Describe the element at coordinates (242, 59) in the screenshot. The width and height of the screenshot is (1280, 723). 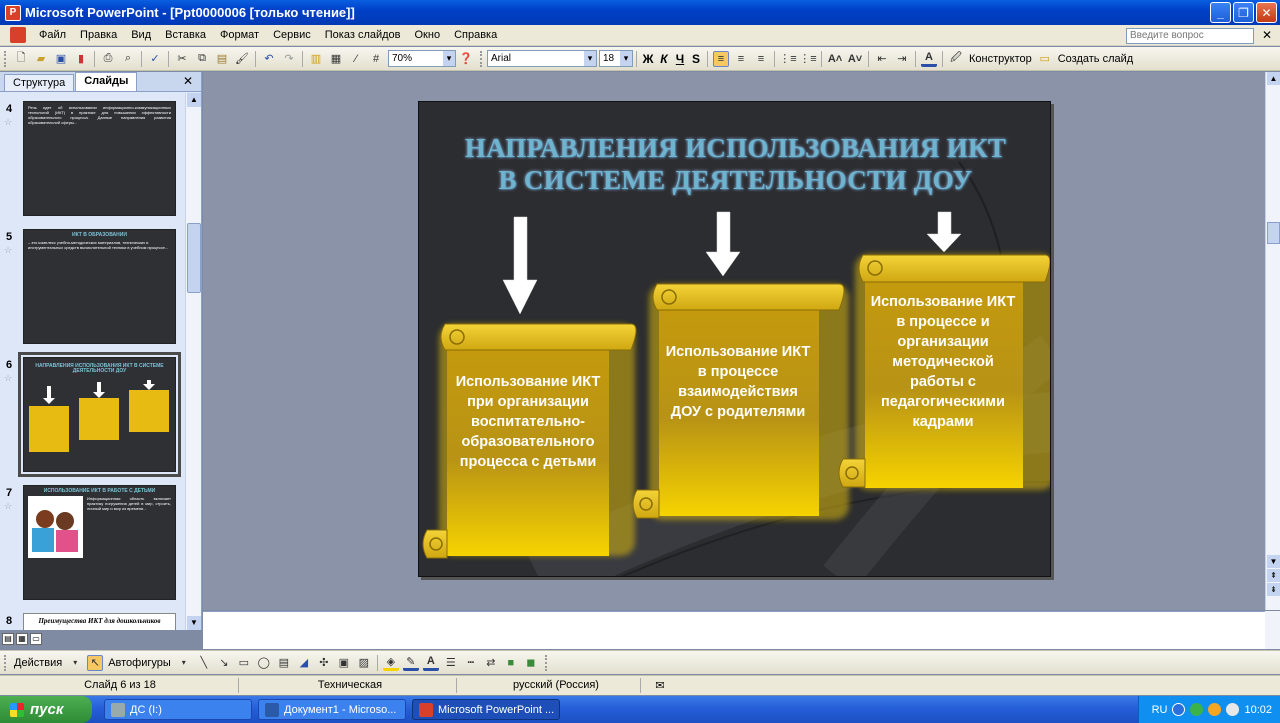
I see `format-painter-icon: 🖌` at that location.